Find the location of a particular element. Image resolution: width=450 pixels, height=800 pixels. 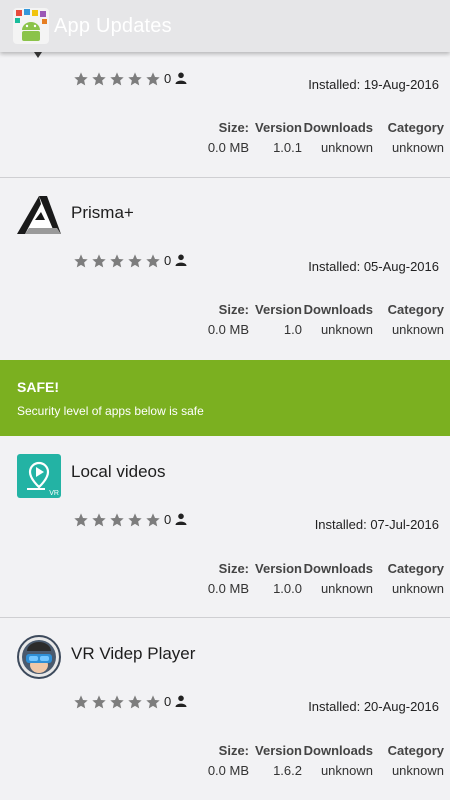

prisma-logo-icon is located at coordinates (39, 215).